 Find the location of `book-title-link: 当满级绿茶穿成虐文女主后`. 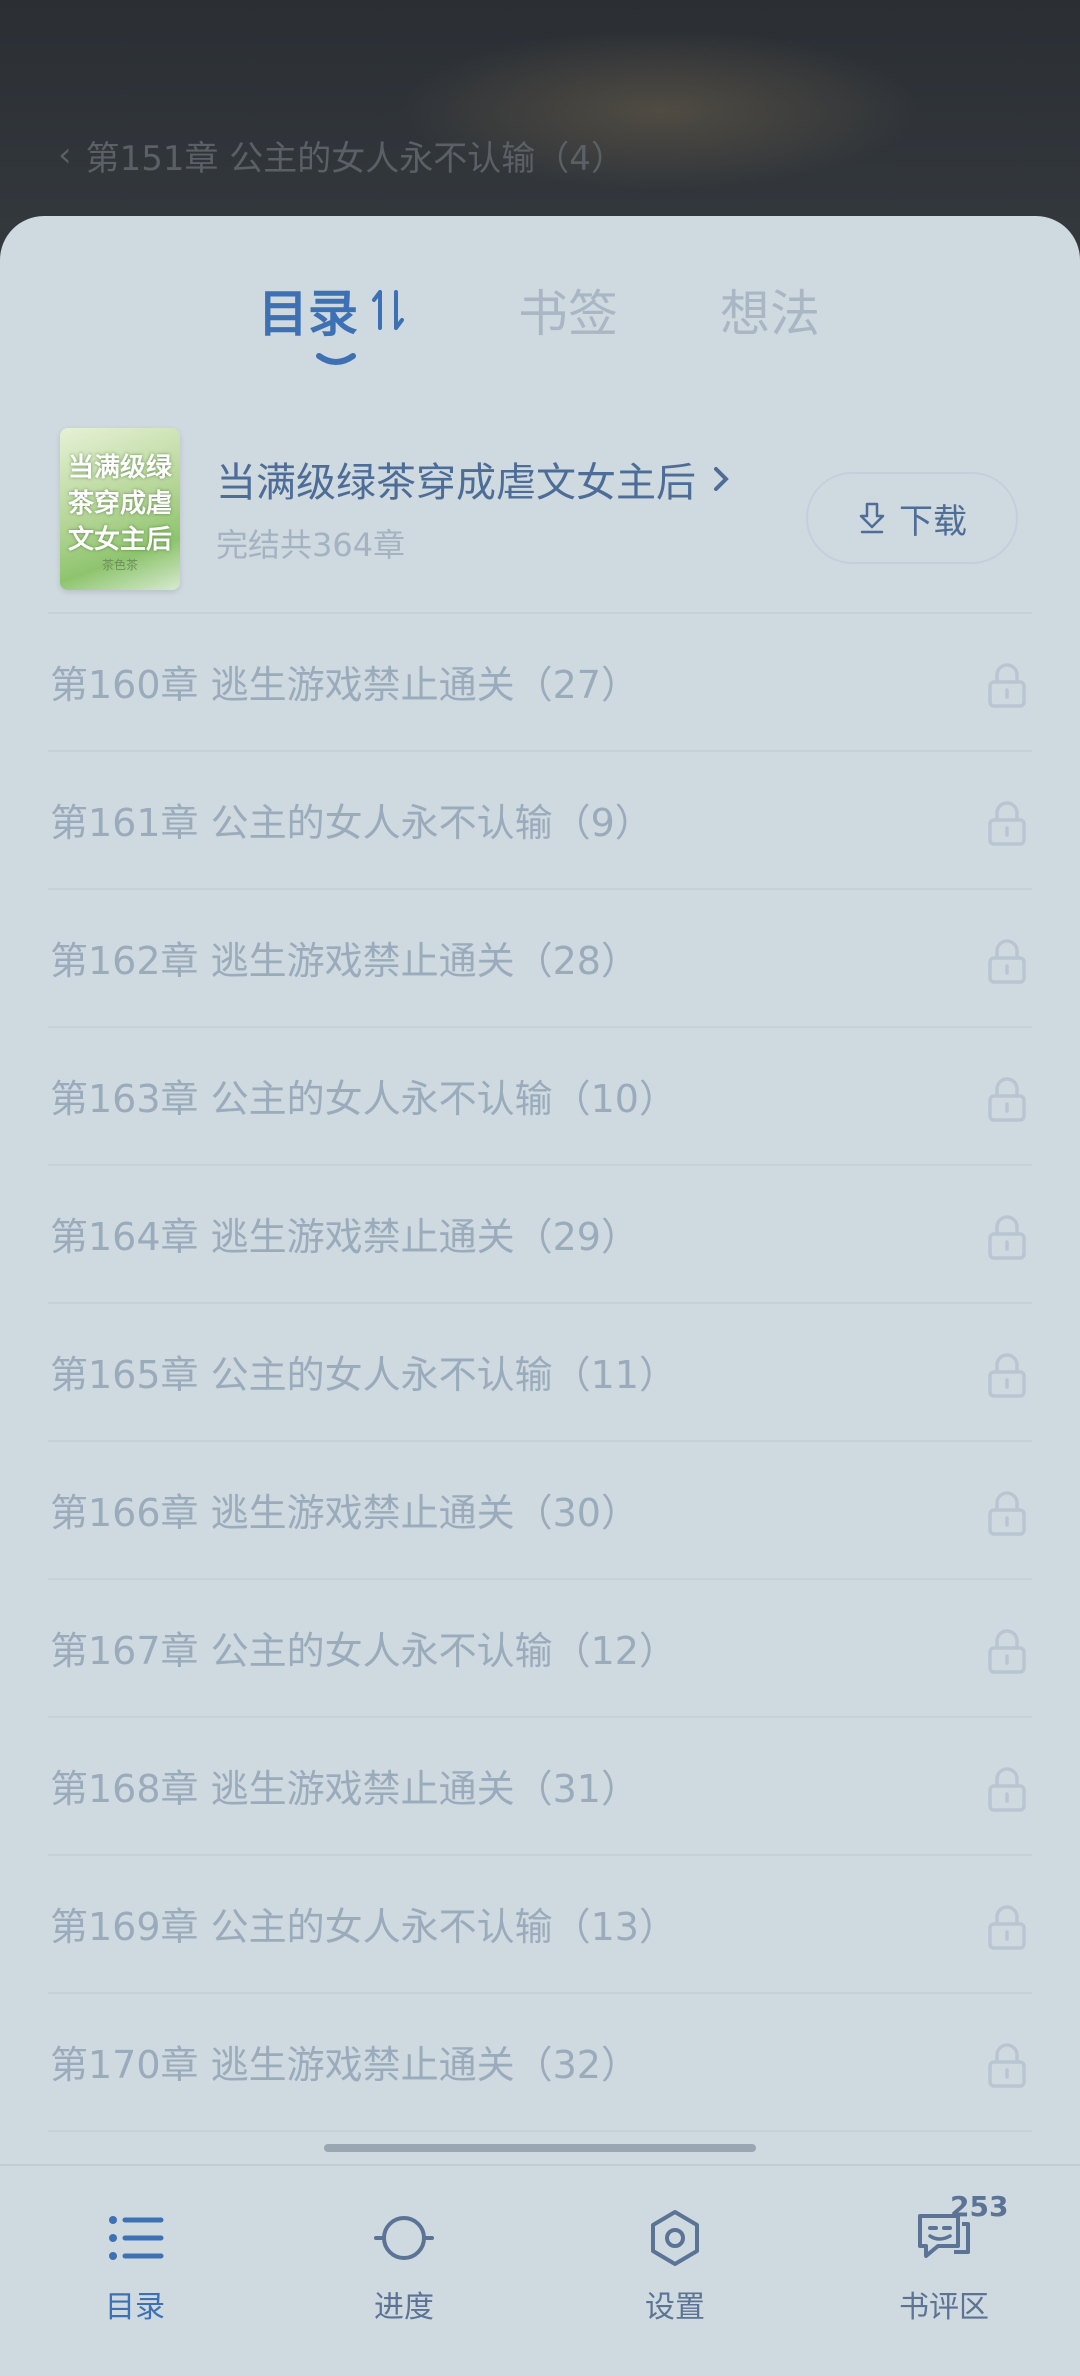

book-title-link: 当满级绿茶穿成虐文女主后 is located at coordinates (473, 479).